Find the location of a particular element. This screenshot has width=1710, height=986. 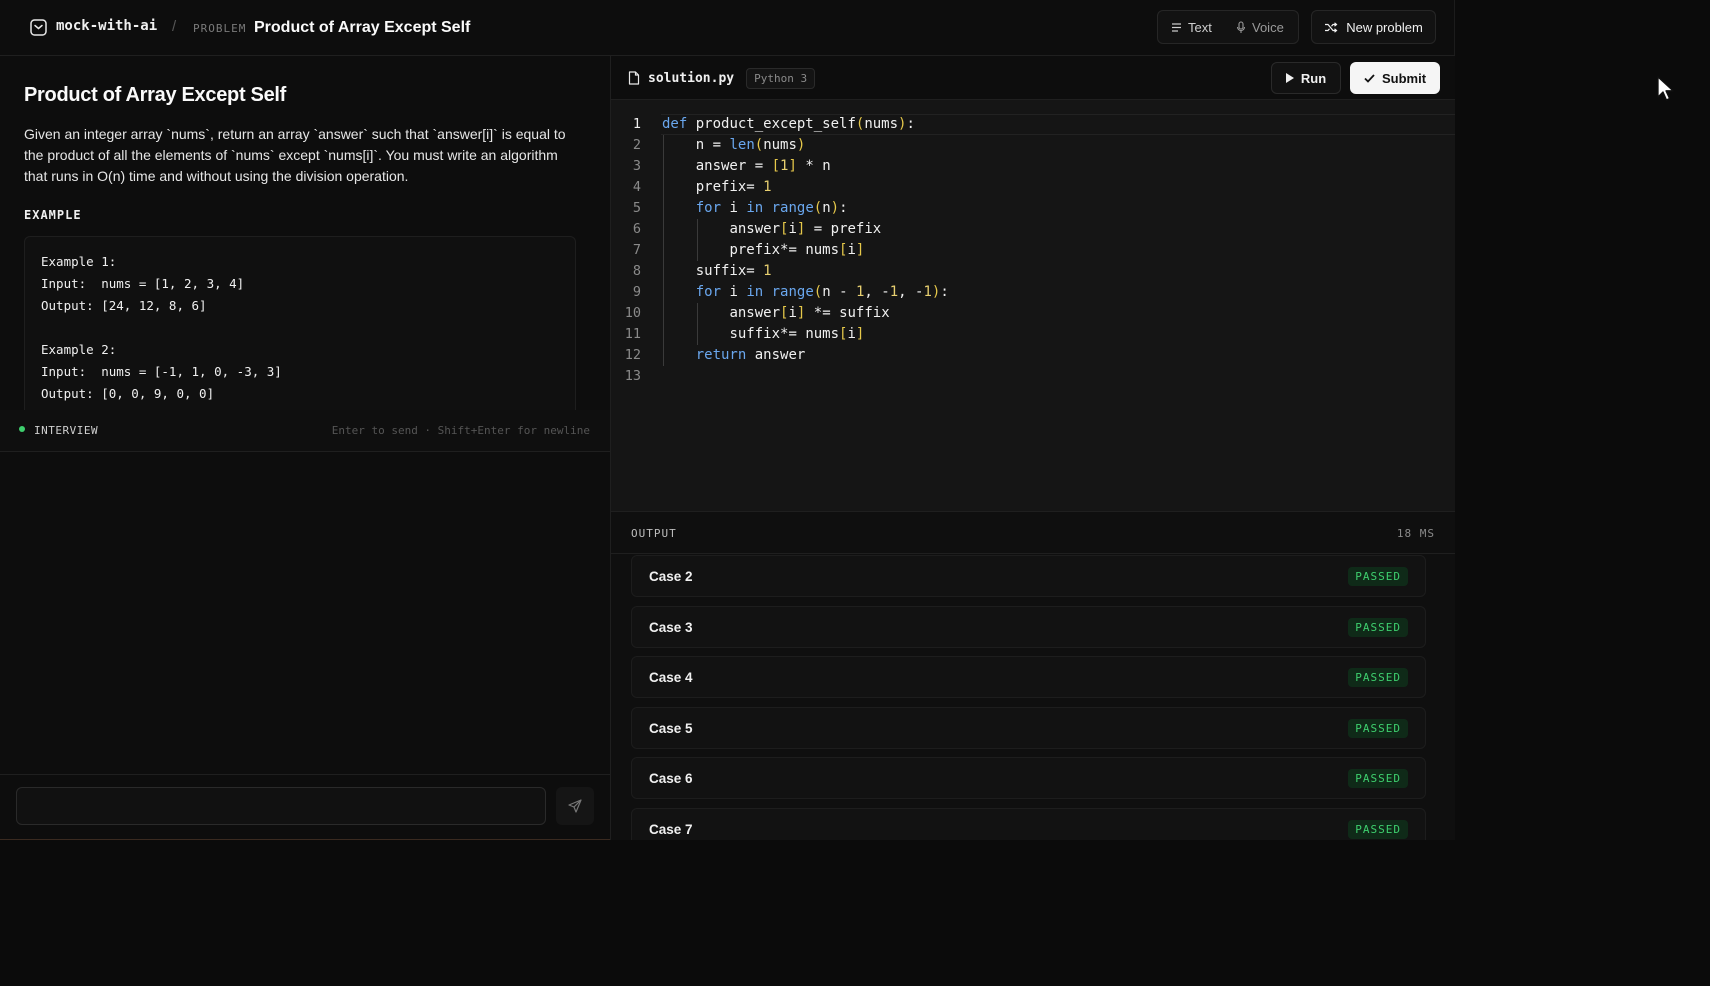

test-case-row: Case 6 PASSED is located at coordinates (1028, 778).